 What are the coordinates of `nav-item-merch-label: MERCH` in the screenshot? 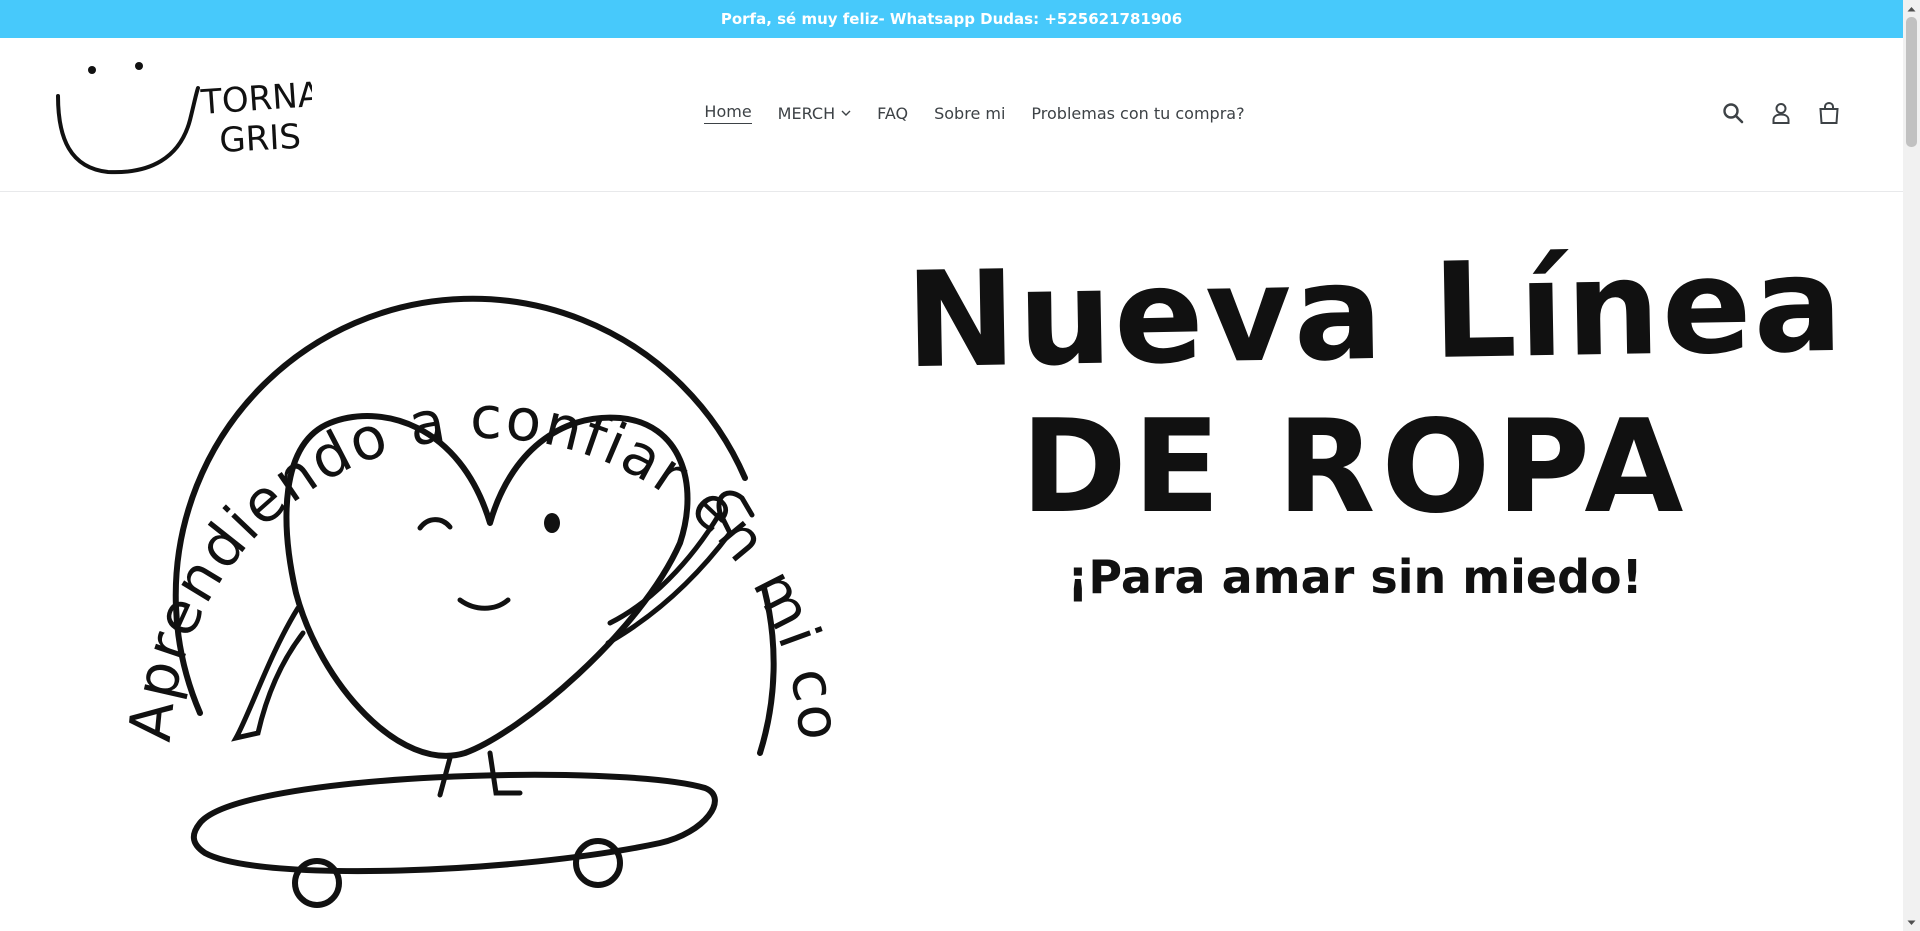 It's located at (806, 113).